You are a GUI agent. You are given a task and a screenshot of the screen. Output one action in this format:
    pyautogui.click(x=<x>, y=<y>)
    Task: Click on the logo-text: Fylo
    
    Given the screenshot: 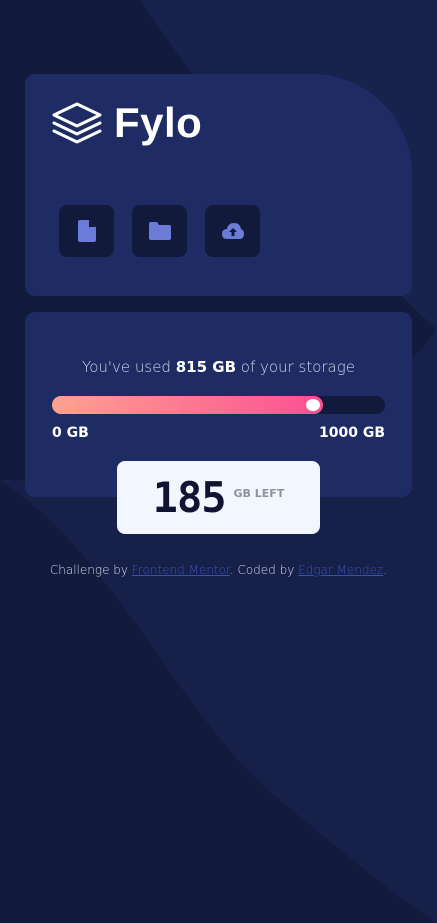 What is the action you would take?
    pyautogui.click(x=158, y=122)
    